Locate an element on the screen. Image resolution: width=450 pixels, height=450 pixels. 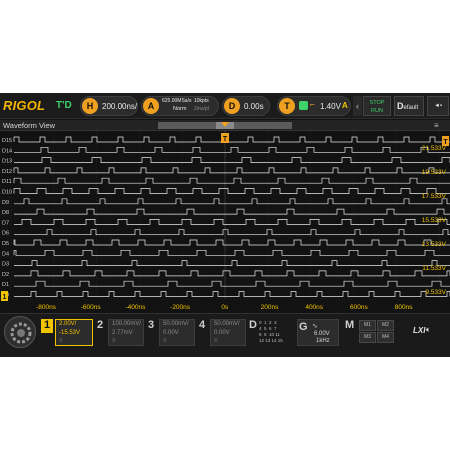
channel-3-scale: 50.00mV/ is located at coordinates (176, 324).